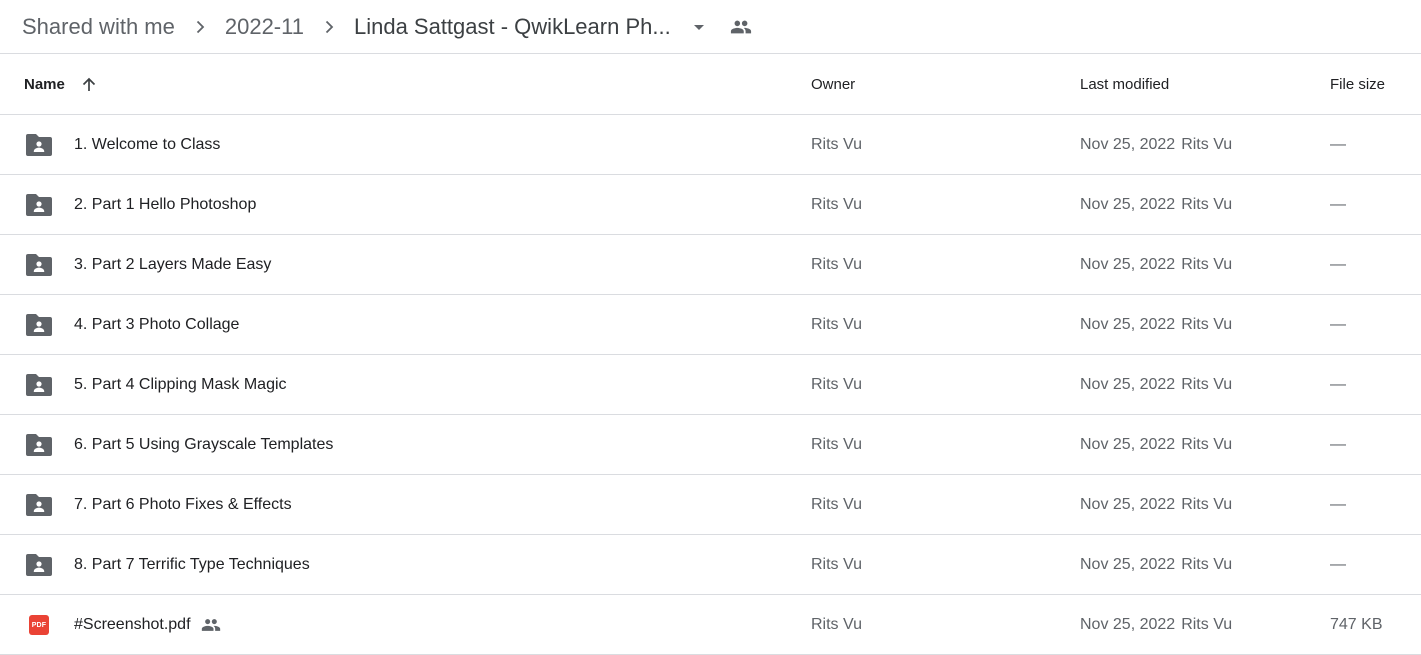 Image resolution: width=1421 pixels, height=655 pixels. I want to click on row-name: 6. Part 5 Using Grayscale Templates, so click(203, 445).